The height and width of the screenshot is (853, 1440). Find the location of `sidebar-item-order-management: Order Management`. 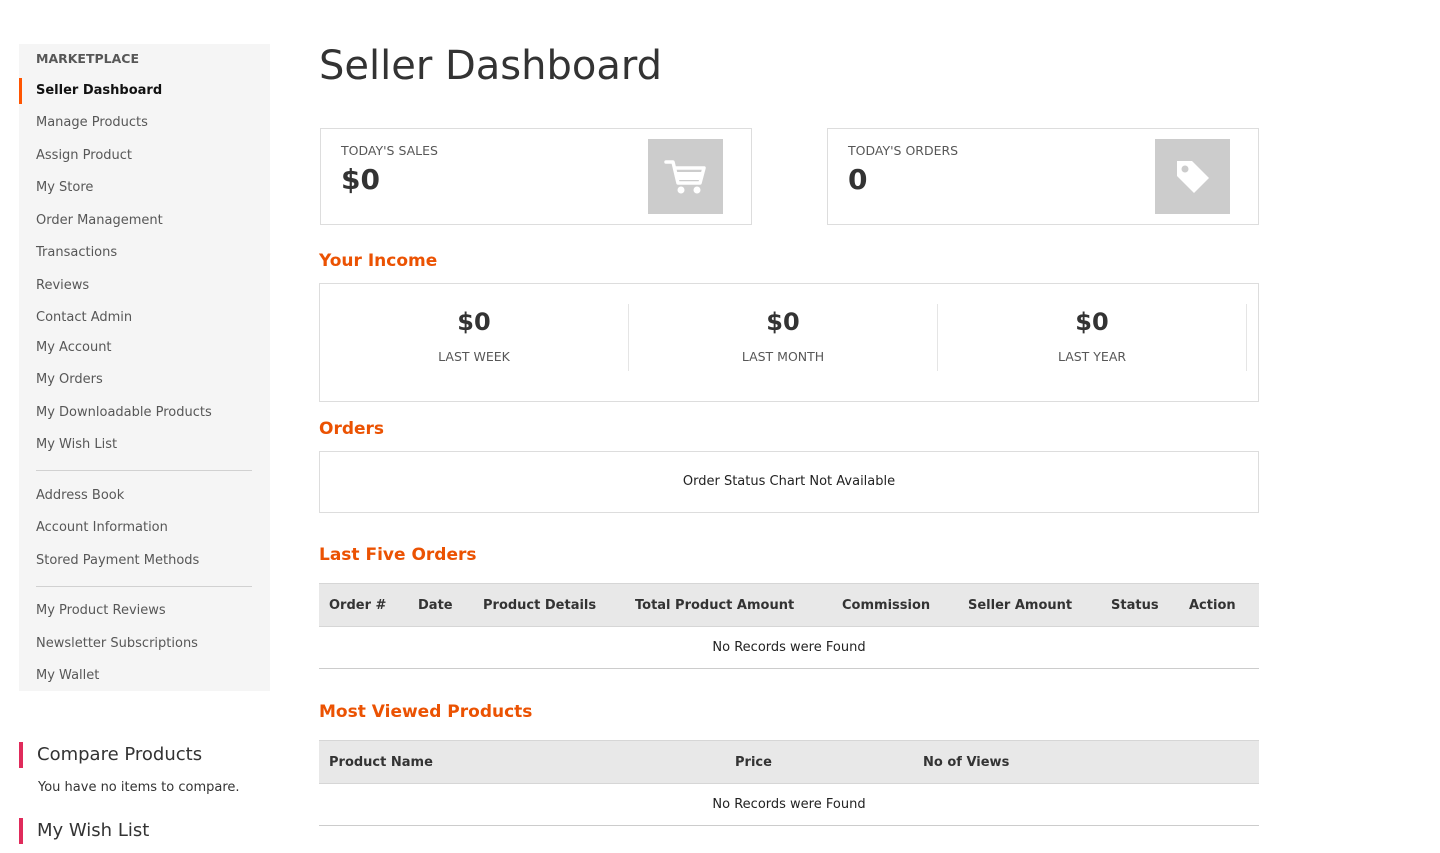

sidebar-item-order-management: Order Management is located at coordinates (144, 221).